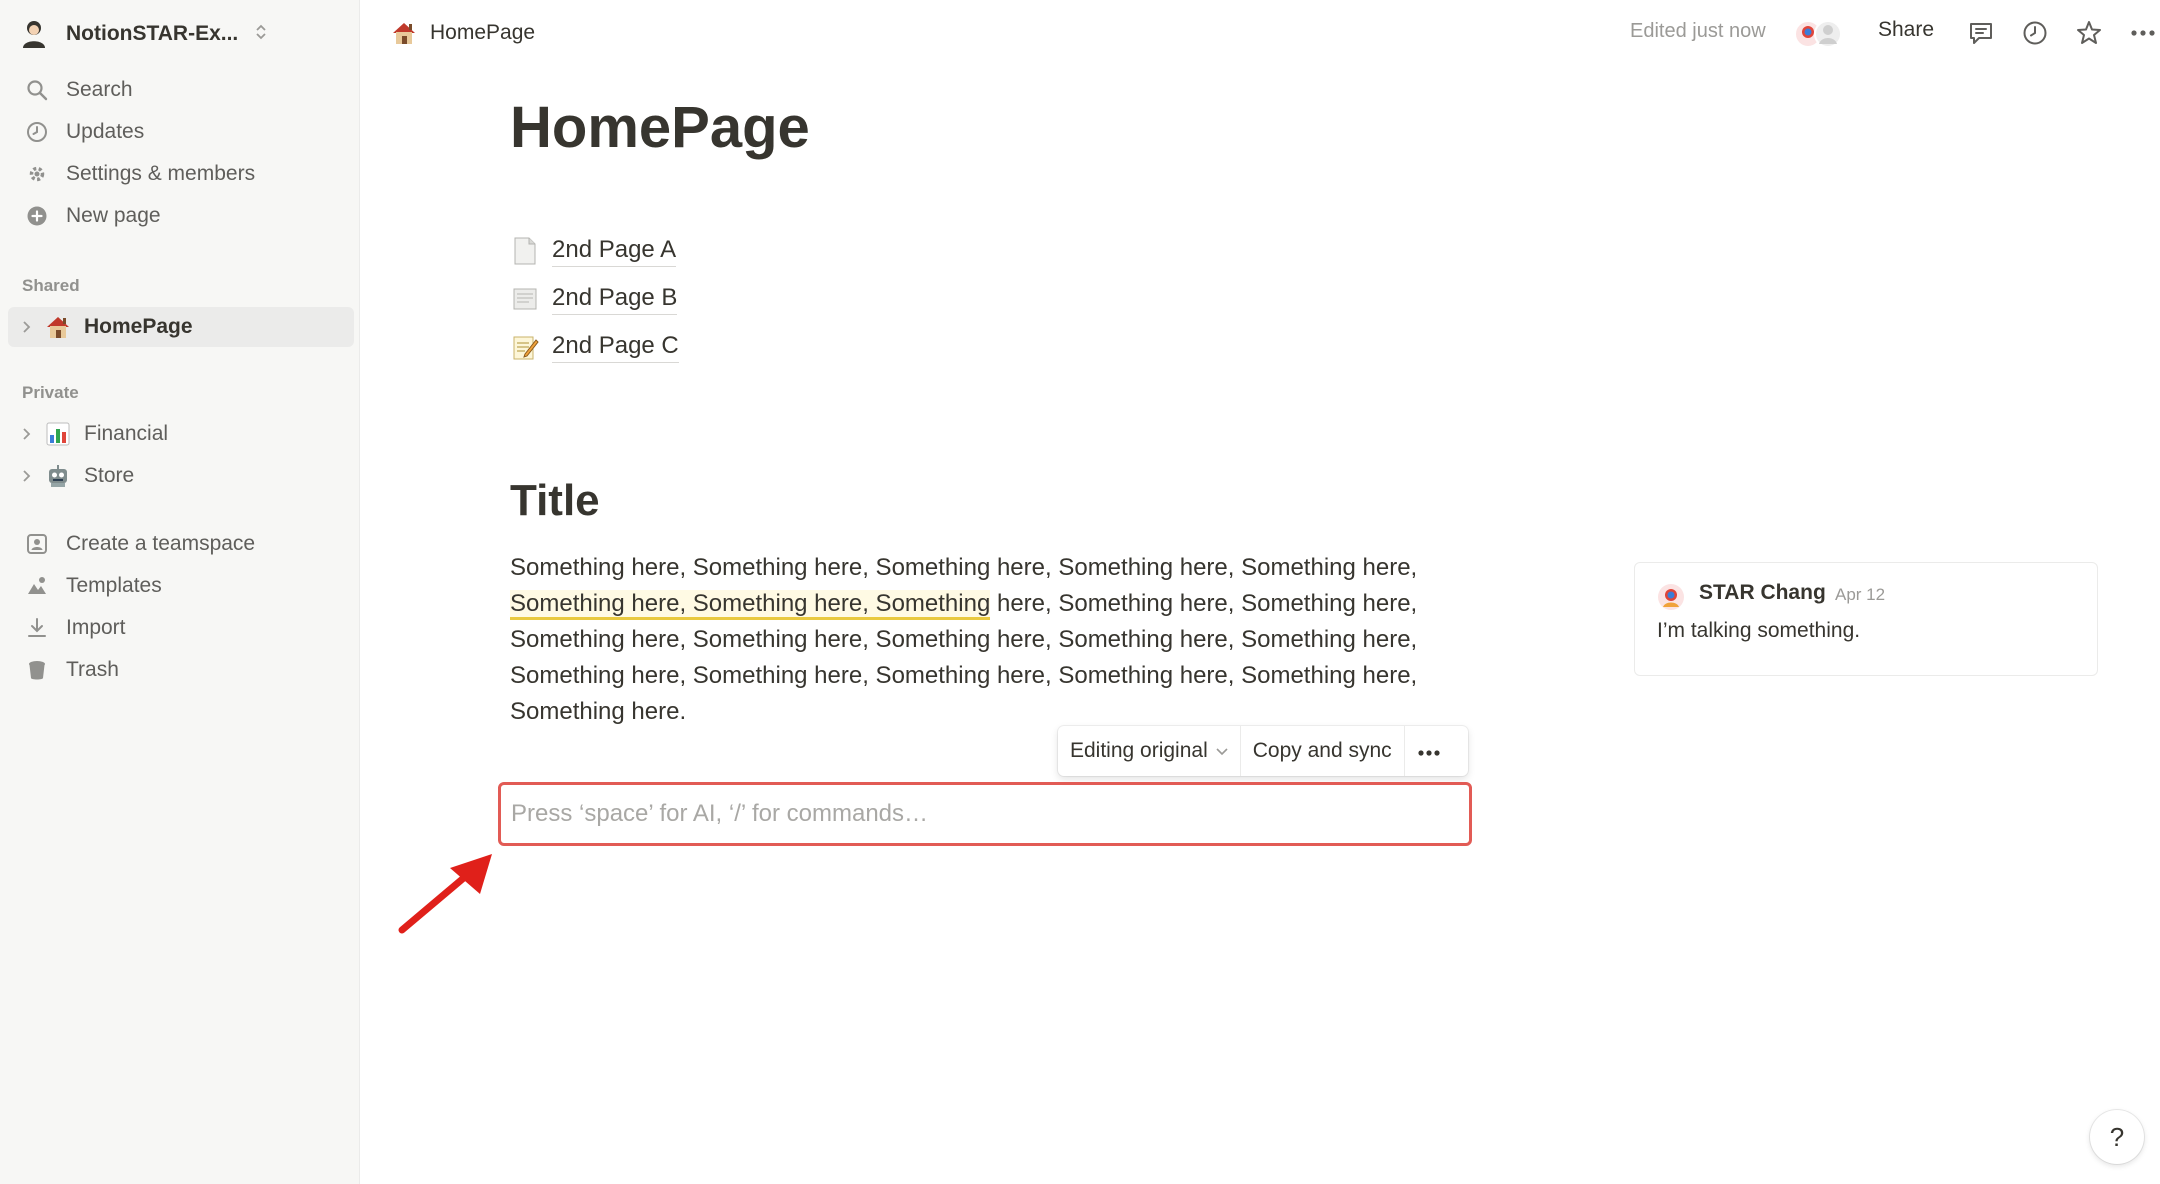  I want to click on sidebar-trash: Trash, so click(181, 670).